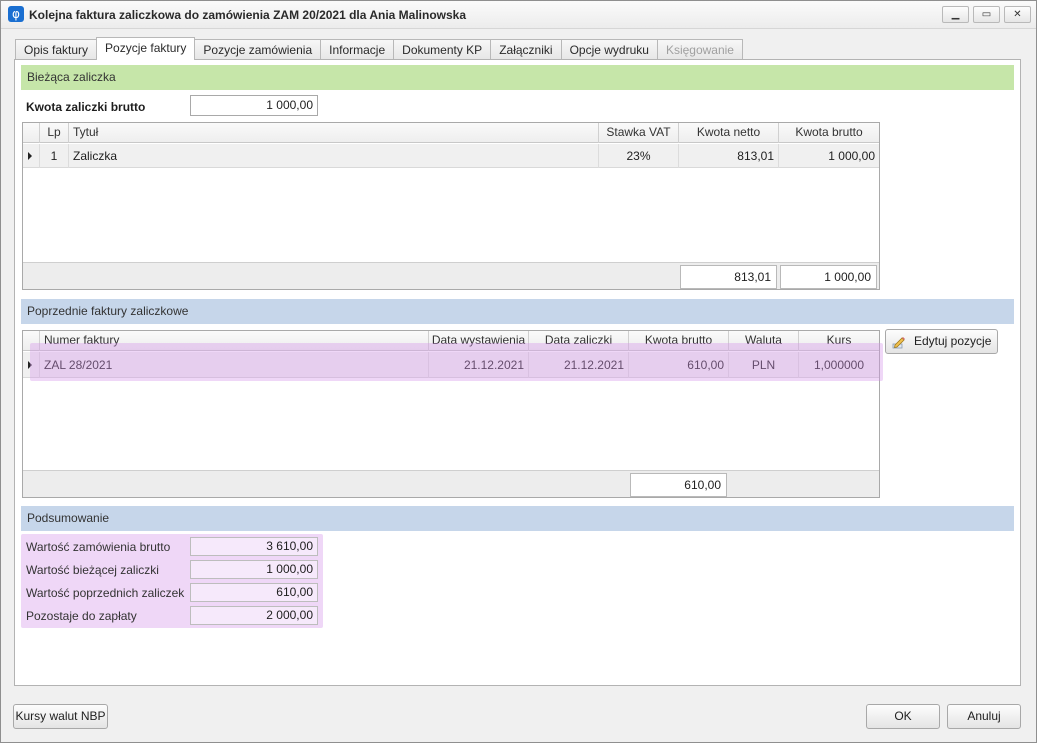 The width and height of the screenshot is (1037, 743). I want to click on previous-total-gross: 610,00, so click(678, 485).